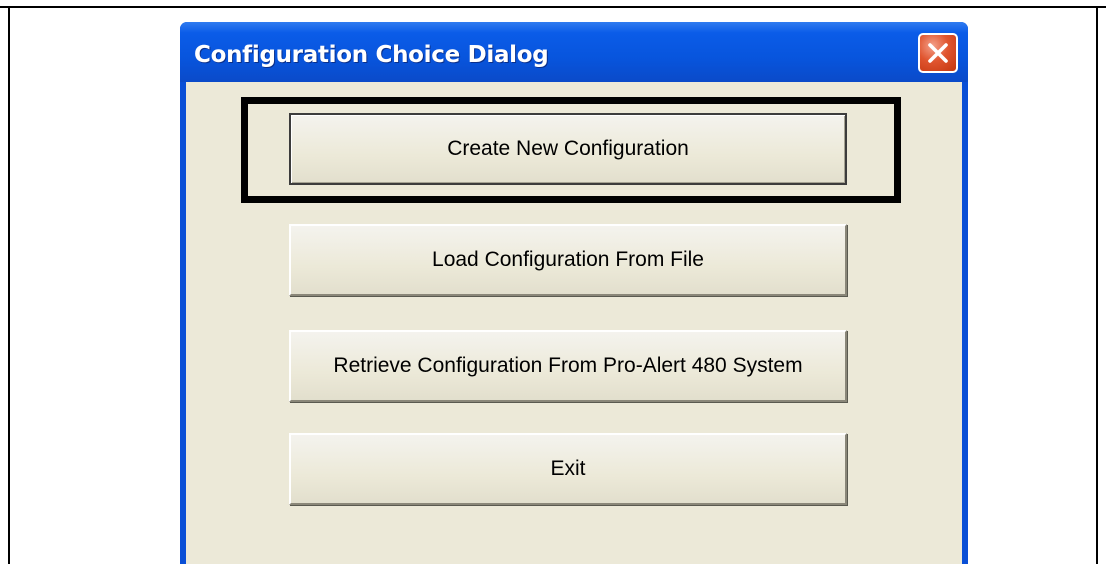 The width and height of the screenshot is (1106, 564). What do you see at coordinates (371, 55) in the screenshot?
I see `dialog-title: Configuration Choice Dialog` at bounding box center [371, 55].